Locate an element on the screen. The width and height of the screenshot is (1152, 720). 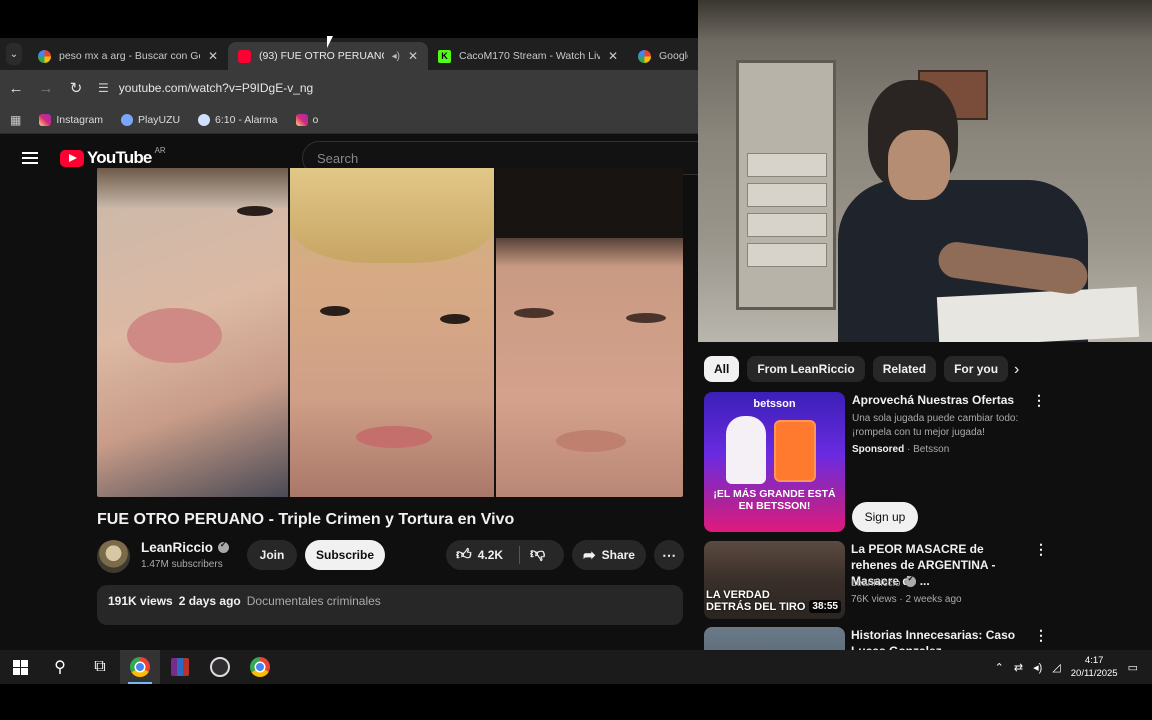
mouse-cursor-icon is located at coordinates (331, 42).